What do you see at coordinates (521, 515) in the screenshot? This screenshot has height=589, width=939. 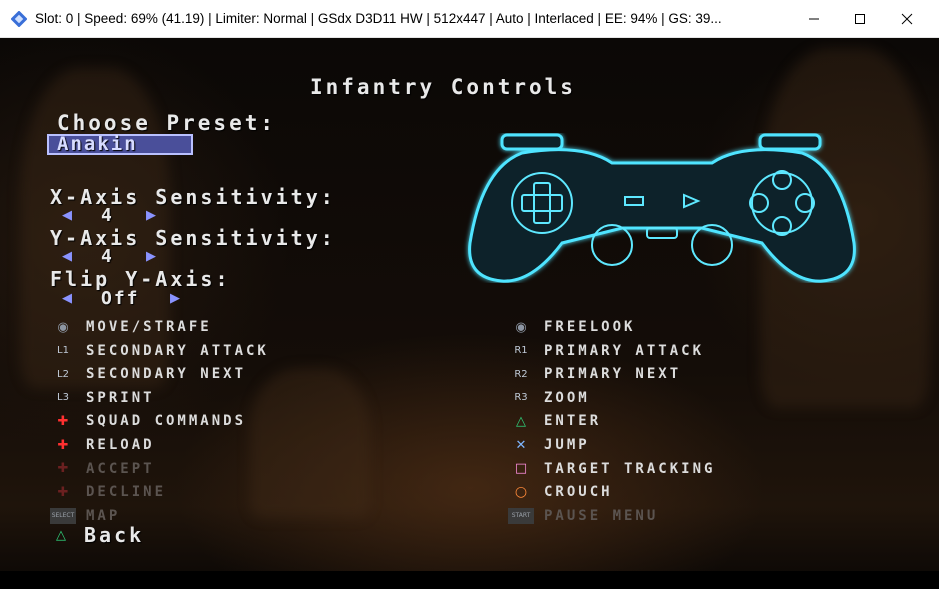 I see `start-icon: START` at bounding box center [521, 515].